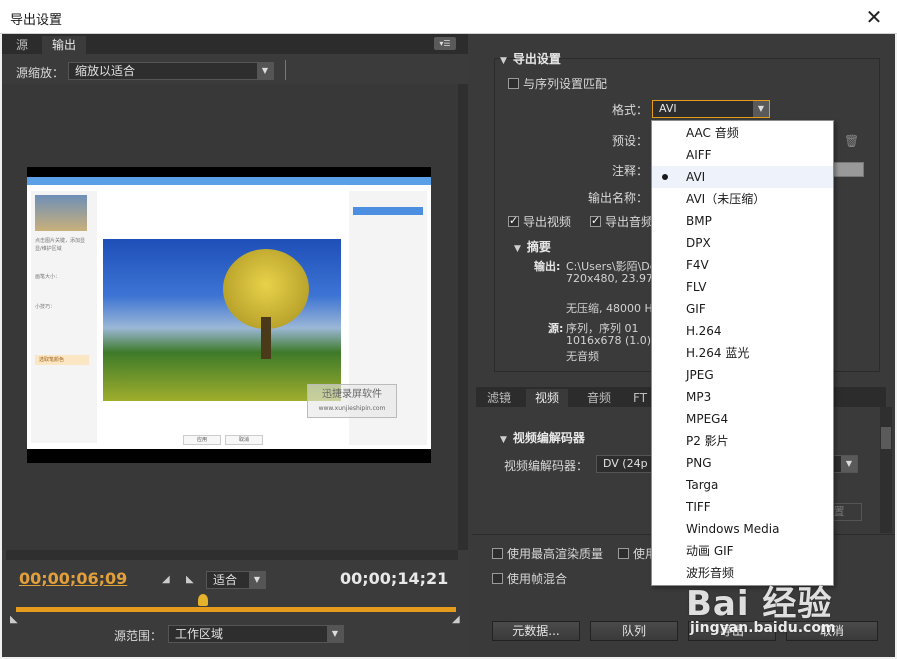 This screenshot has width=897, height=659. Describe the element at coordinates (556, 328) in the screenshot. I see `summary-source-key: 源:` at that location.